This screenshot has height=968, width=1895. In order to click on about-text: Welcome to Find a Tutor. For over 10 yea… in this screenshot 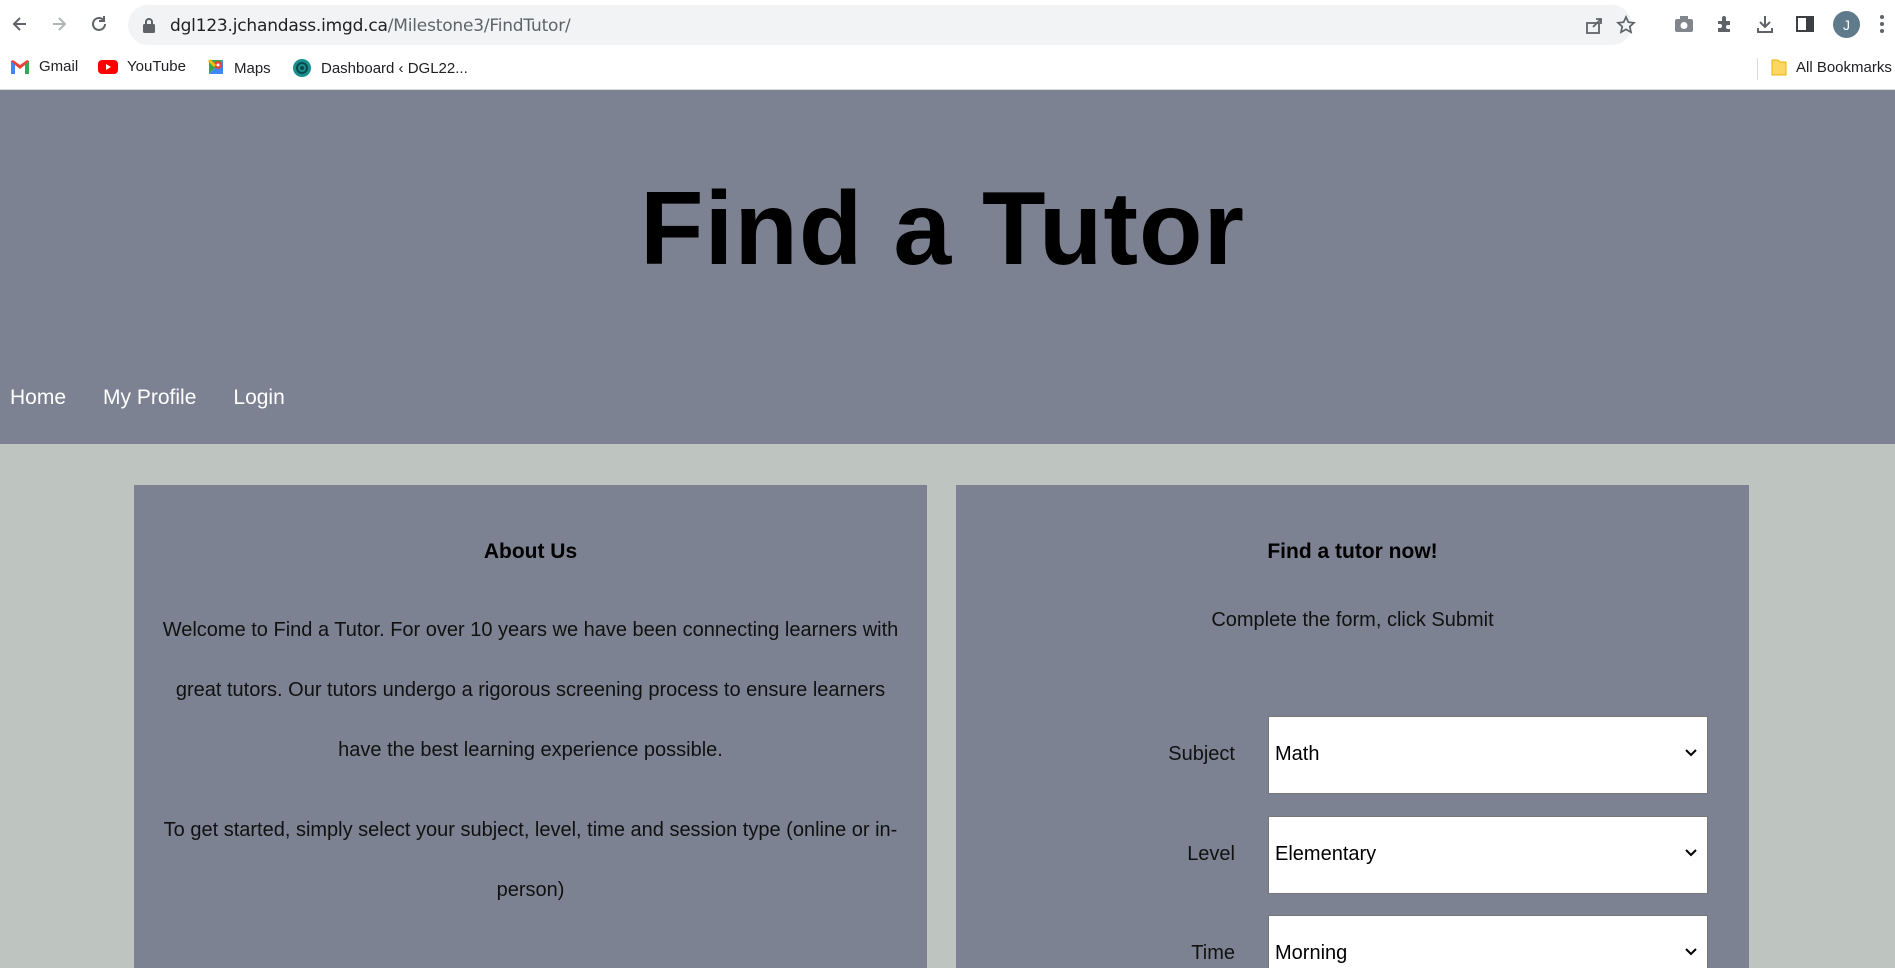, I will do `click(530, 760)`.